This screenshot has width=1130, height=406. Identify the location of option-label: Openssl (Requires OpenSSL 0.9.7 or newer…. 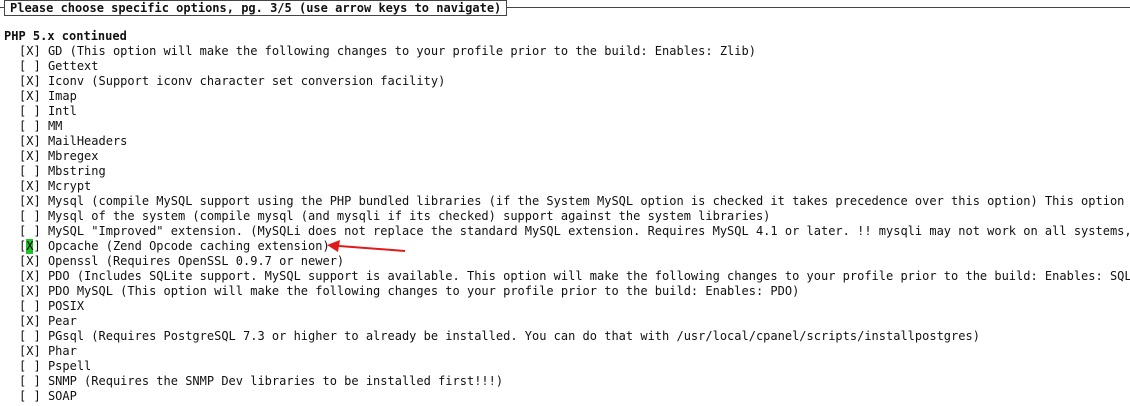
(196, 261).